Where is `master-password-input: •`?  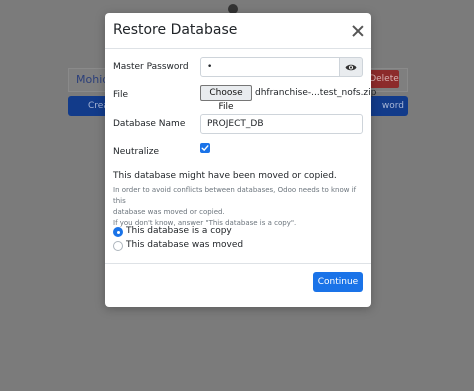 master-password-input: • is located at coordinates (270, 67).